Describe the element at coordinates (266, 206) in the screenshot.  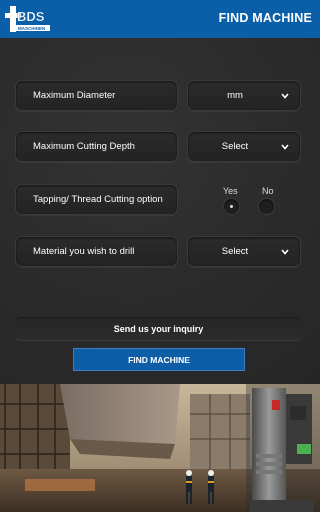
I see `tapping-no-radio` at that location.